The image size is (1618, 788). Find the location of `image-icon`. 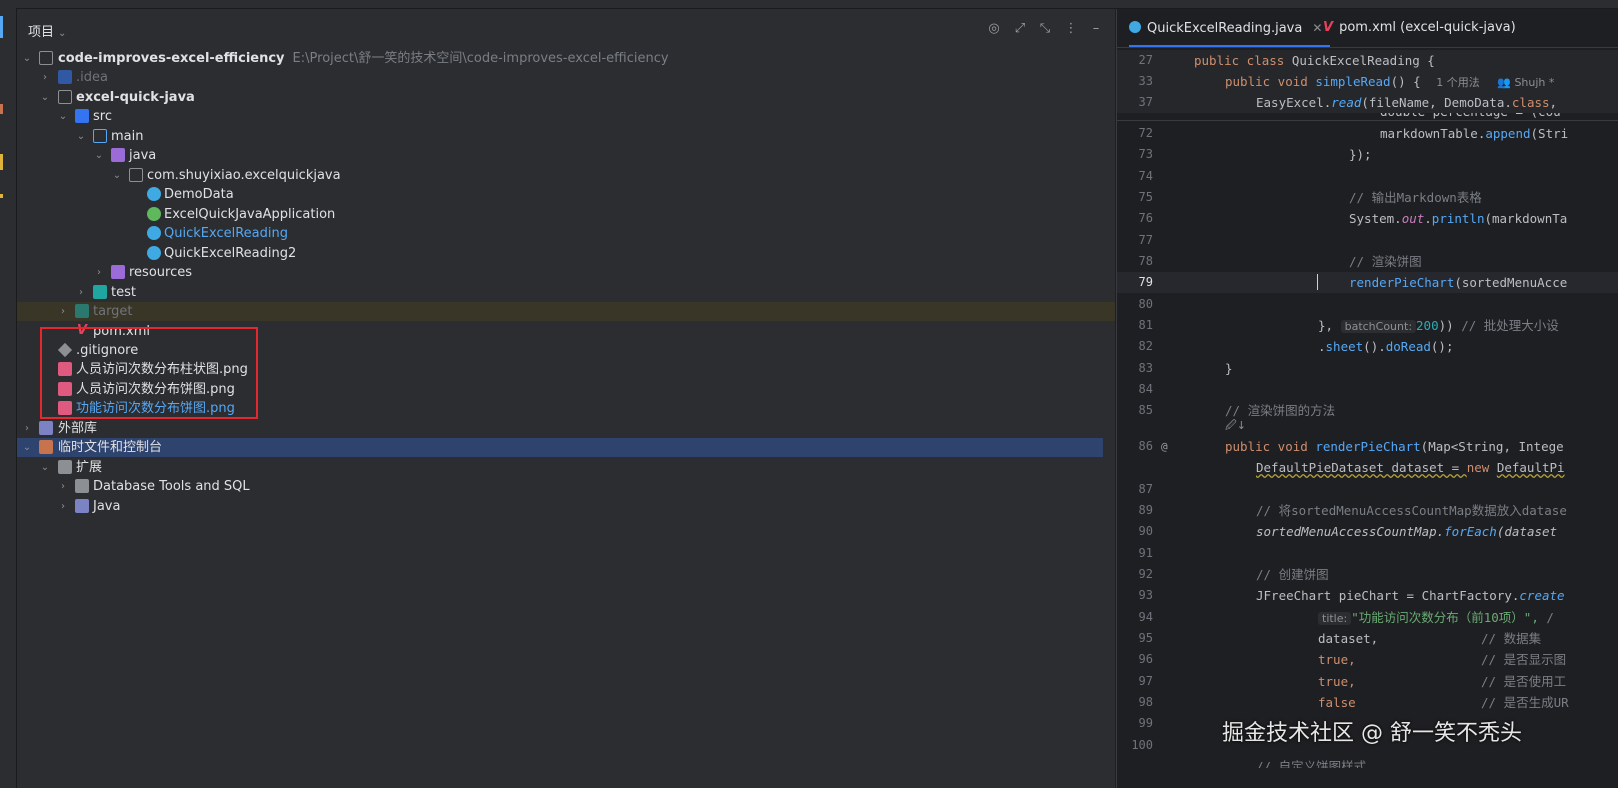

image-icon is located at coordinates (65, 369).